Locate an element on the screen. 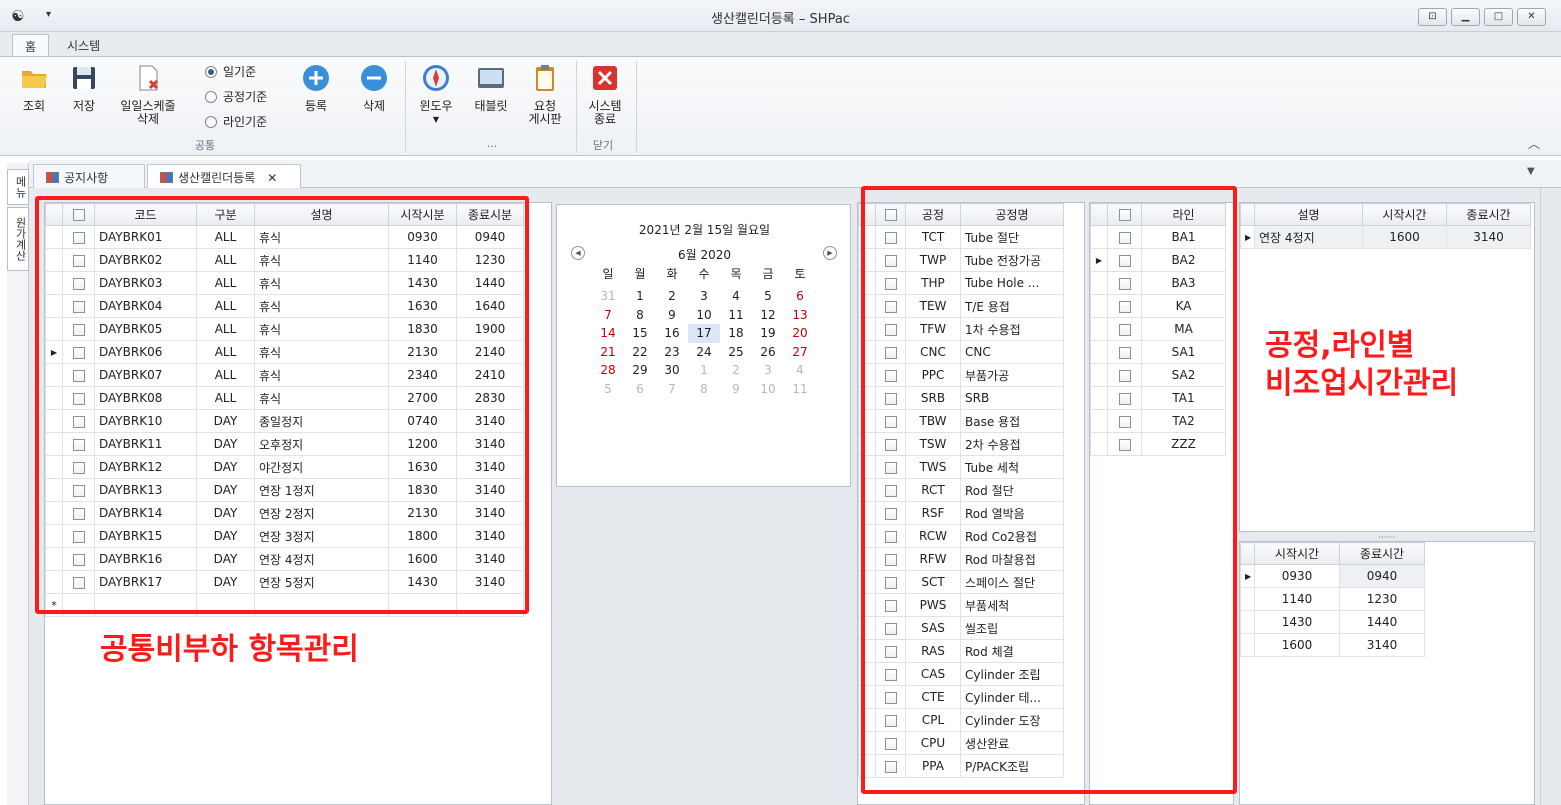  side-tab-cost: 원가계산 is located at coordinates (18, 239).